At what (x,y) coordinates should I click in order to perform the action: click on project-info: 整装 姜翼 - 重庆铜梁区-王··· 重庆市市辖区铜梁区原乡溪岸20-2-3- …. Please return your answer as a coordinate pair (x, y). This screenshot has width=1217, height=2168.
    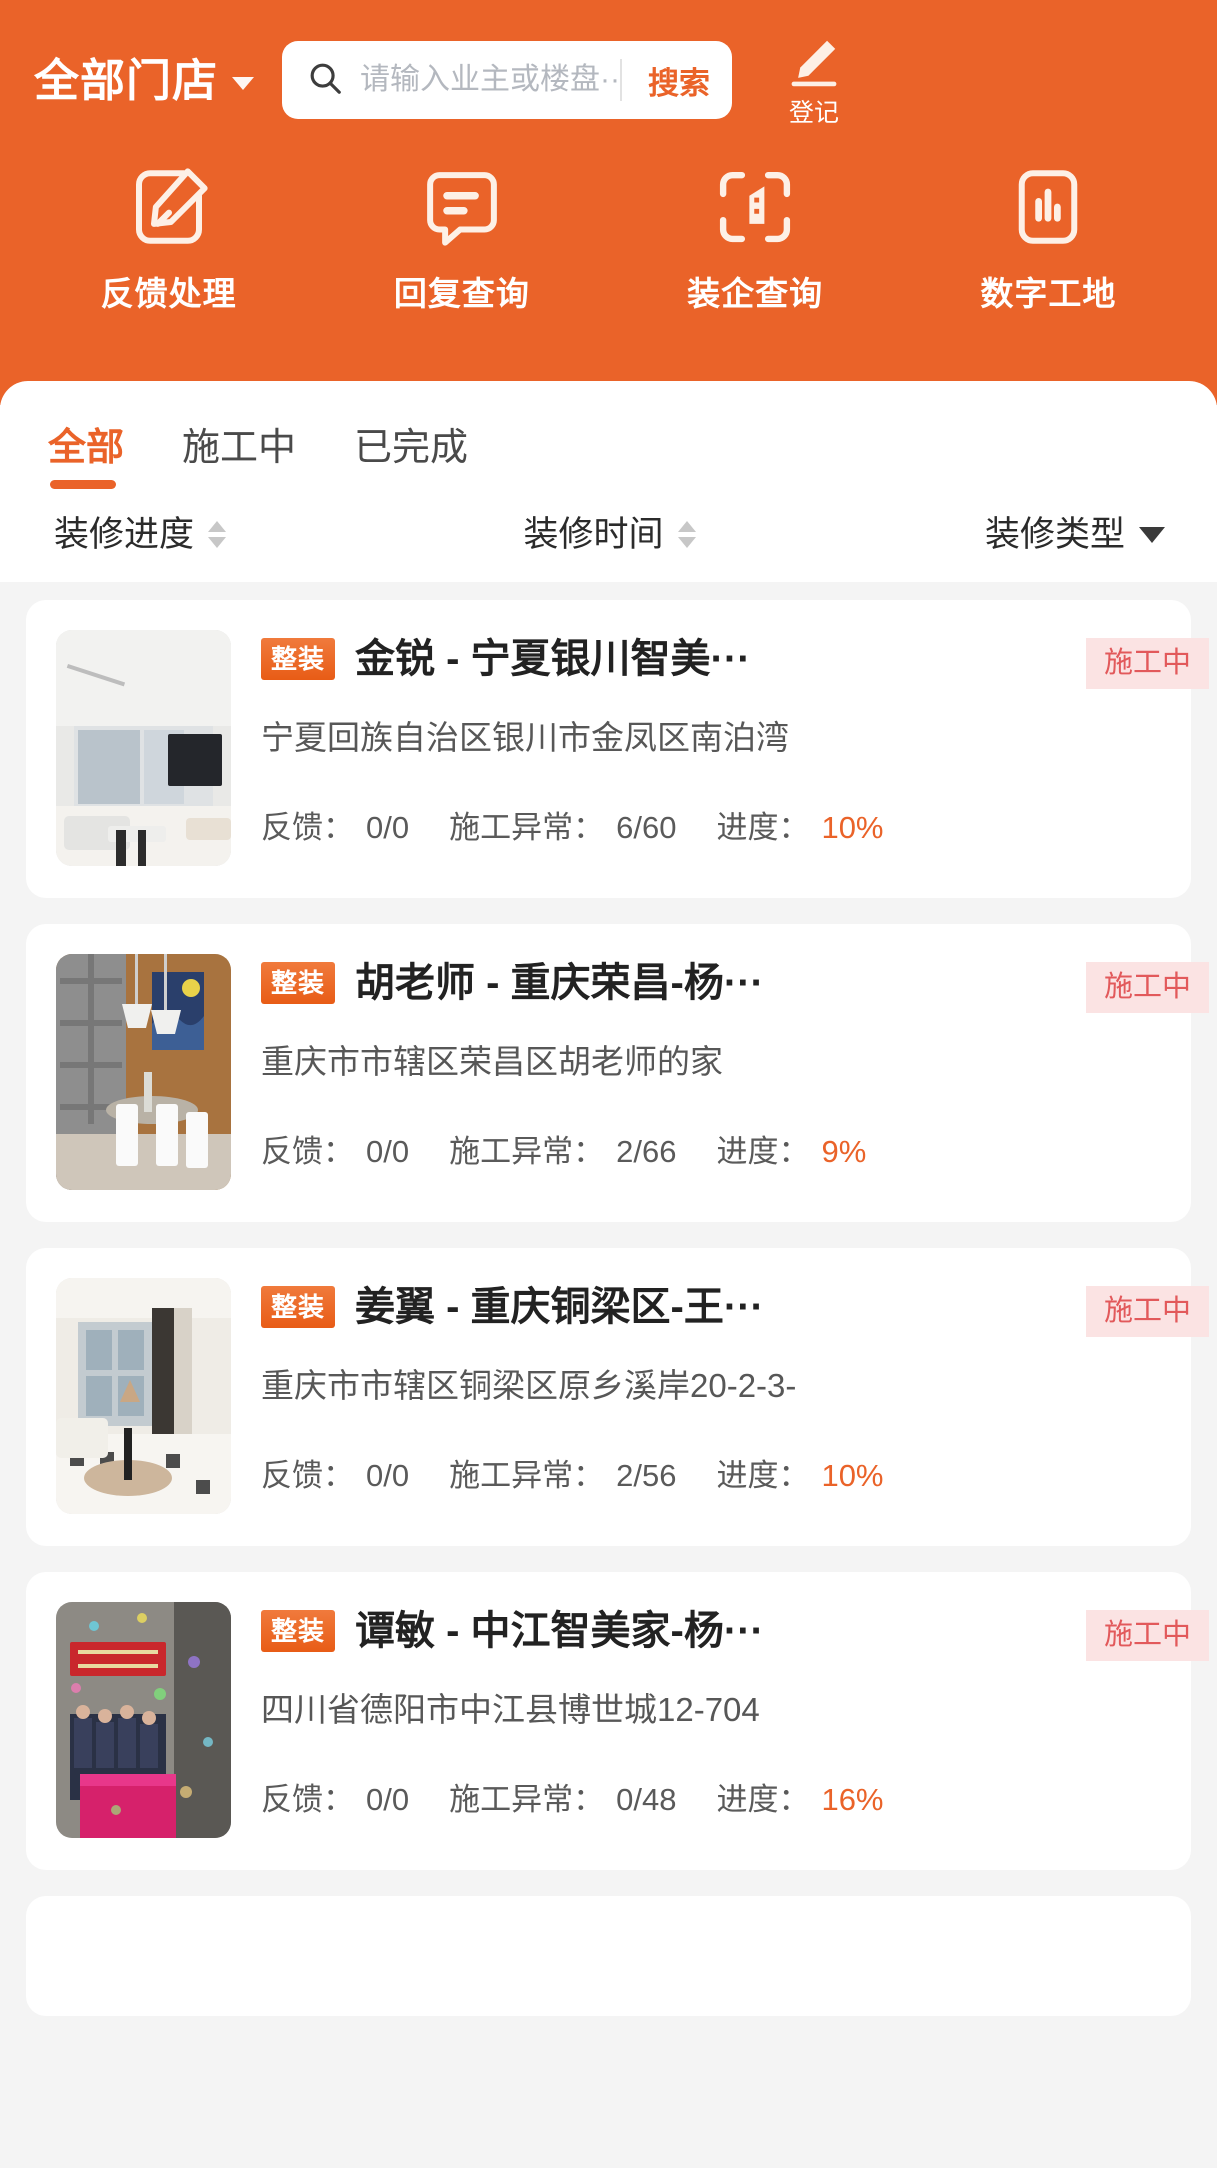
    Looking at the image, I should click on (726, 1396).